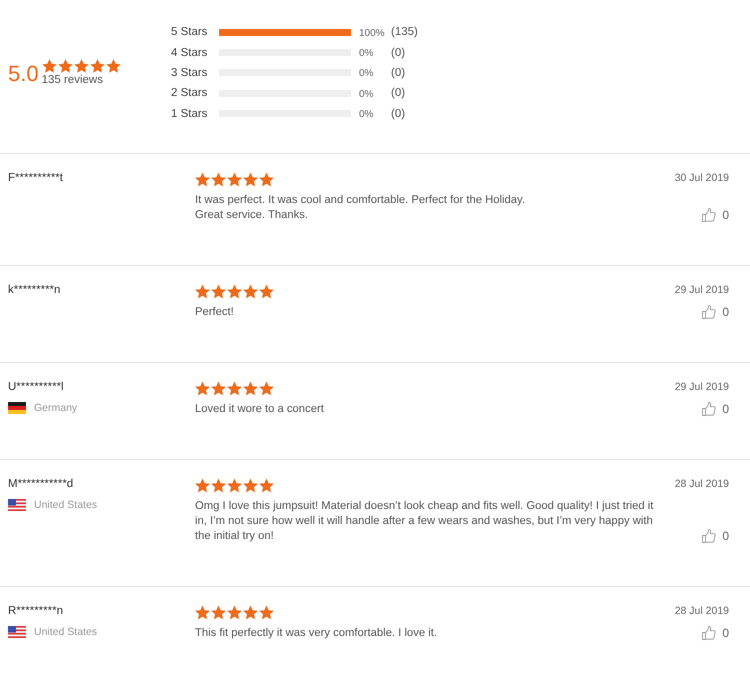  Describe the element at coordinates (424, 521) in the screenshot. I see `review-text: Omg I love this jumpsuit! Material doesn’t look cheap and fits well. Good quality! I just tried it in, I’m not sure how well it will handle after a few wears and washes, but I’m very happy with the initial try on!` at that location.